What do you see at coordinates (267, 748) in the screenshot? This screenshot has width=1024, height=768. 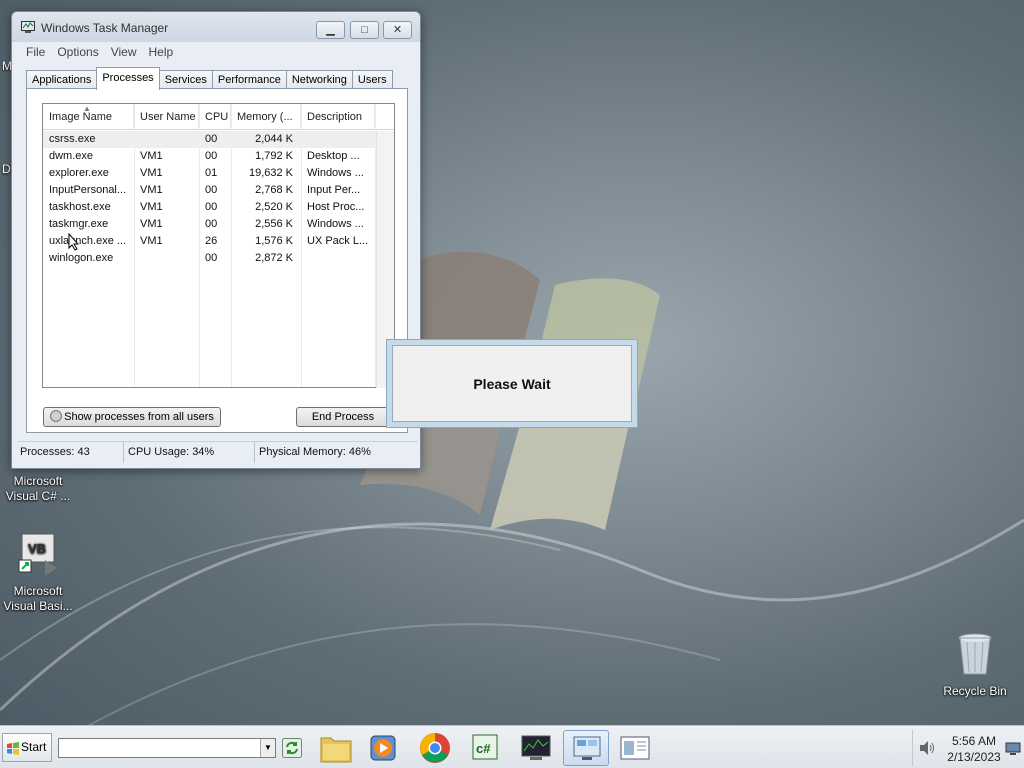 I see `chevron-down-icon: ▼` at bounding box center [267, 748].